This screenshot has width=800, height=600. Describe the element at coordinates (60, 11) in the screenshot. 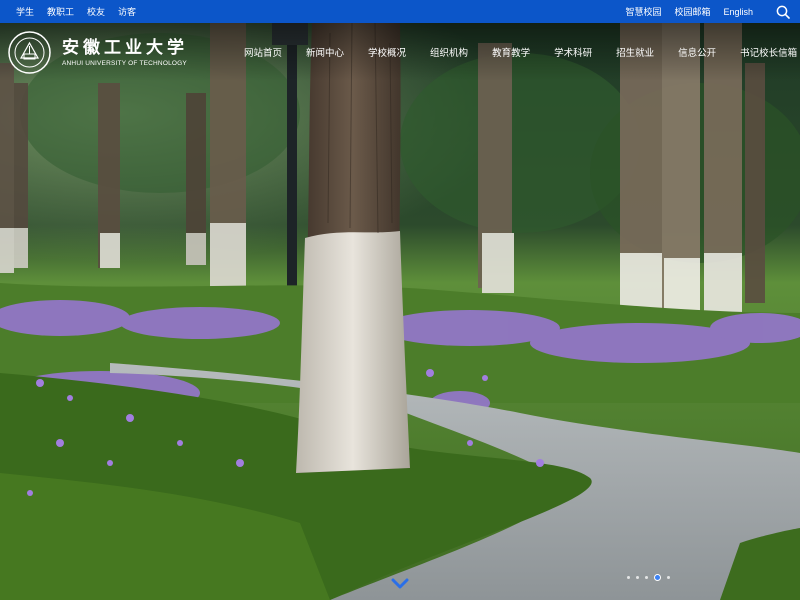

I see `link-staff: 教职工` at that location.